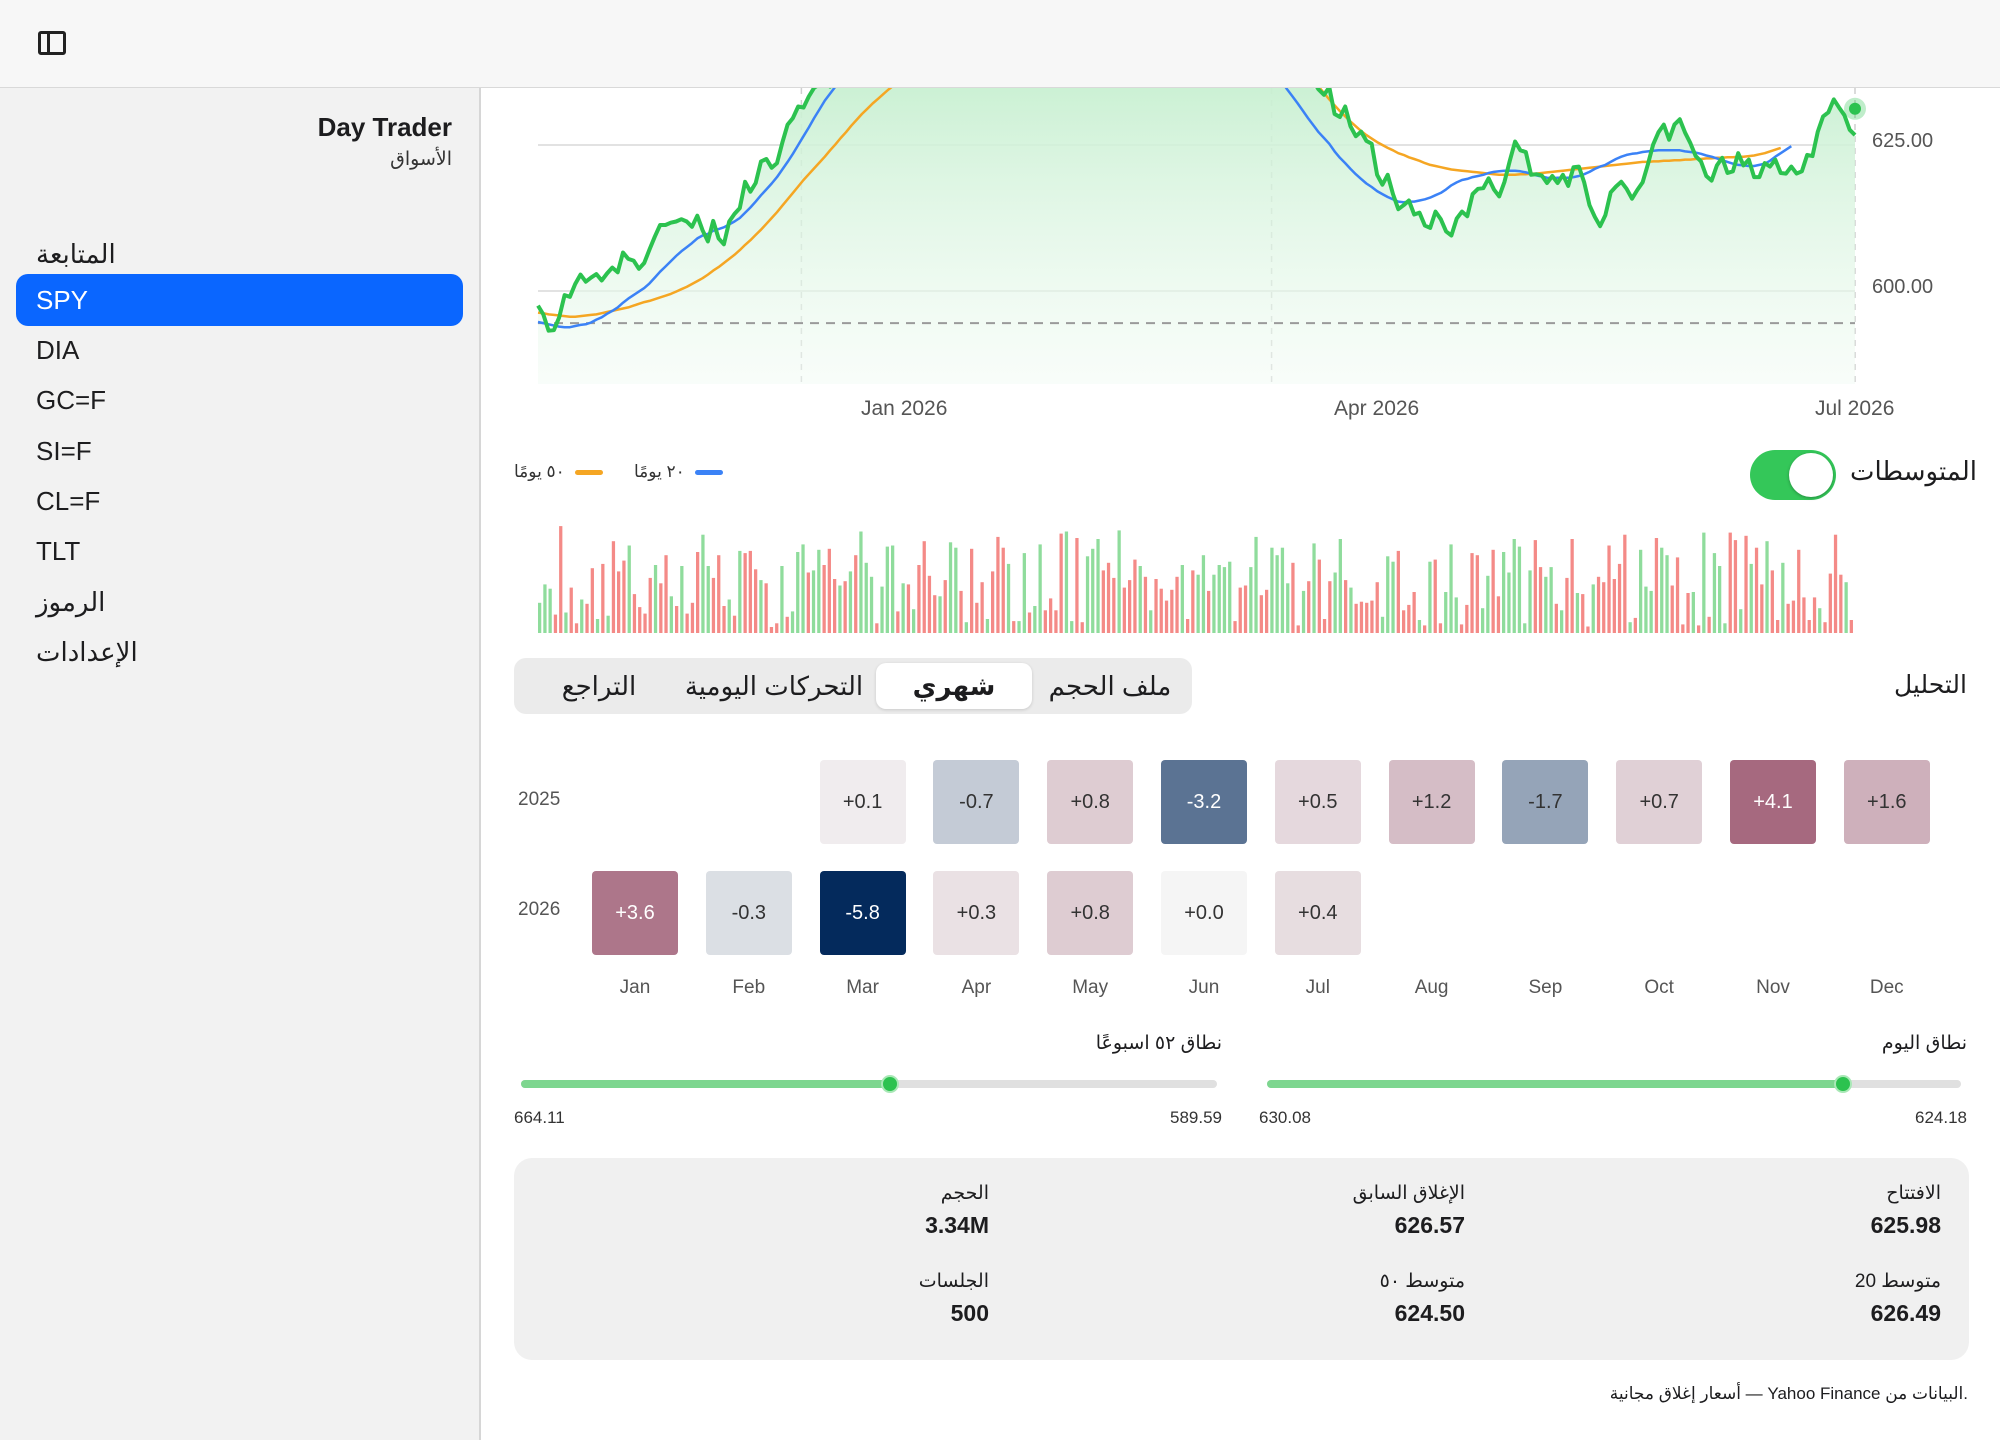 The image size is (2000, 1440). I want to click on x-tick-label: Jan 2026, so click(904, 408).